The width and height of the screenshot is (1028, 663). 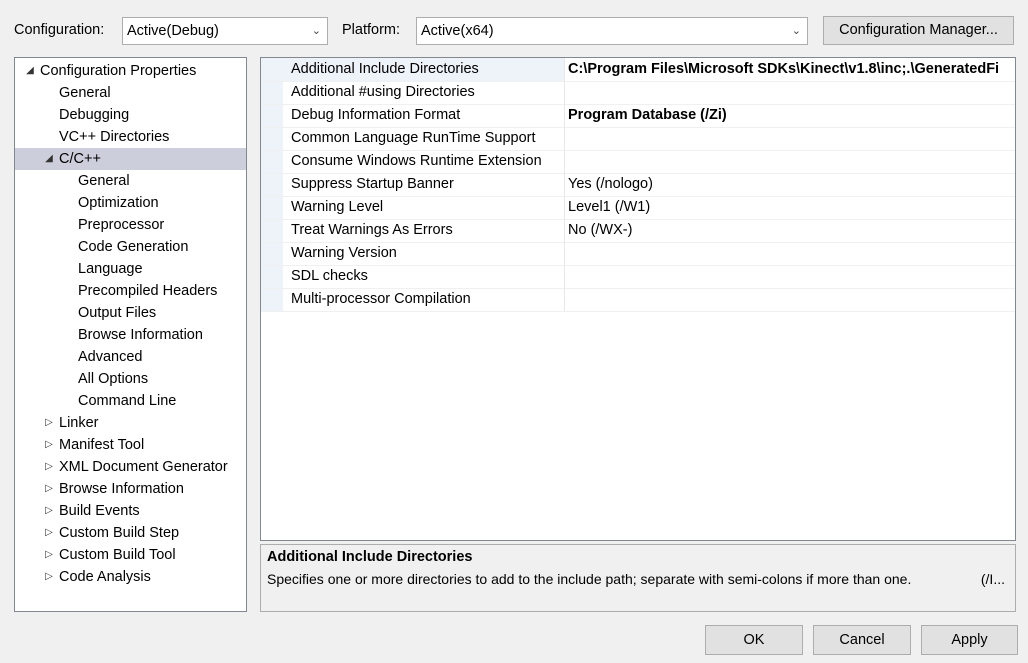 What do you see at coordinates (385, 69) in the screenshot?
I see `property-name: Additional Include Directories` at bounding box center [385, 69].